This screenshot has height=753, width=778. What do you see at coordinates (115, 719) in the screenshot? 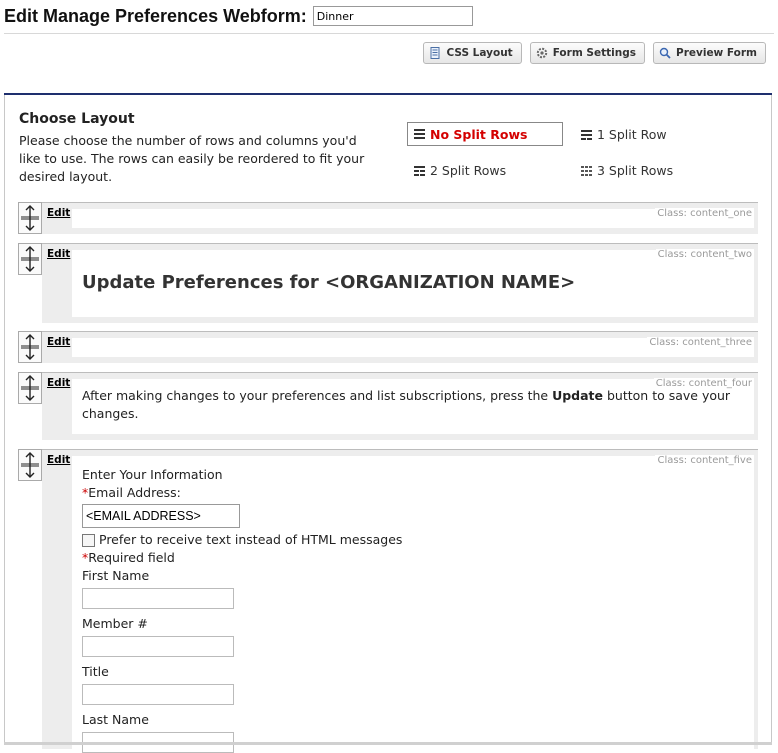
I see `last-name-label: Last Name` at bounding box center [115, 719].